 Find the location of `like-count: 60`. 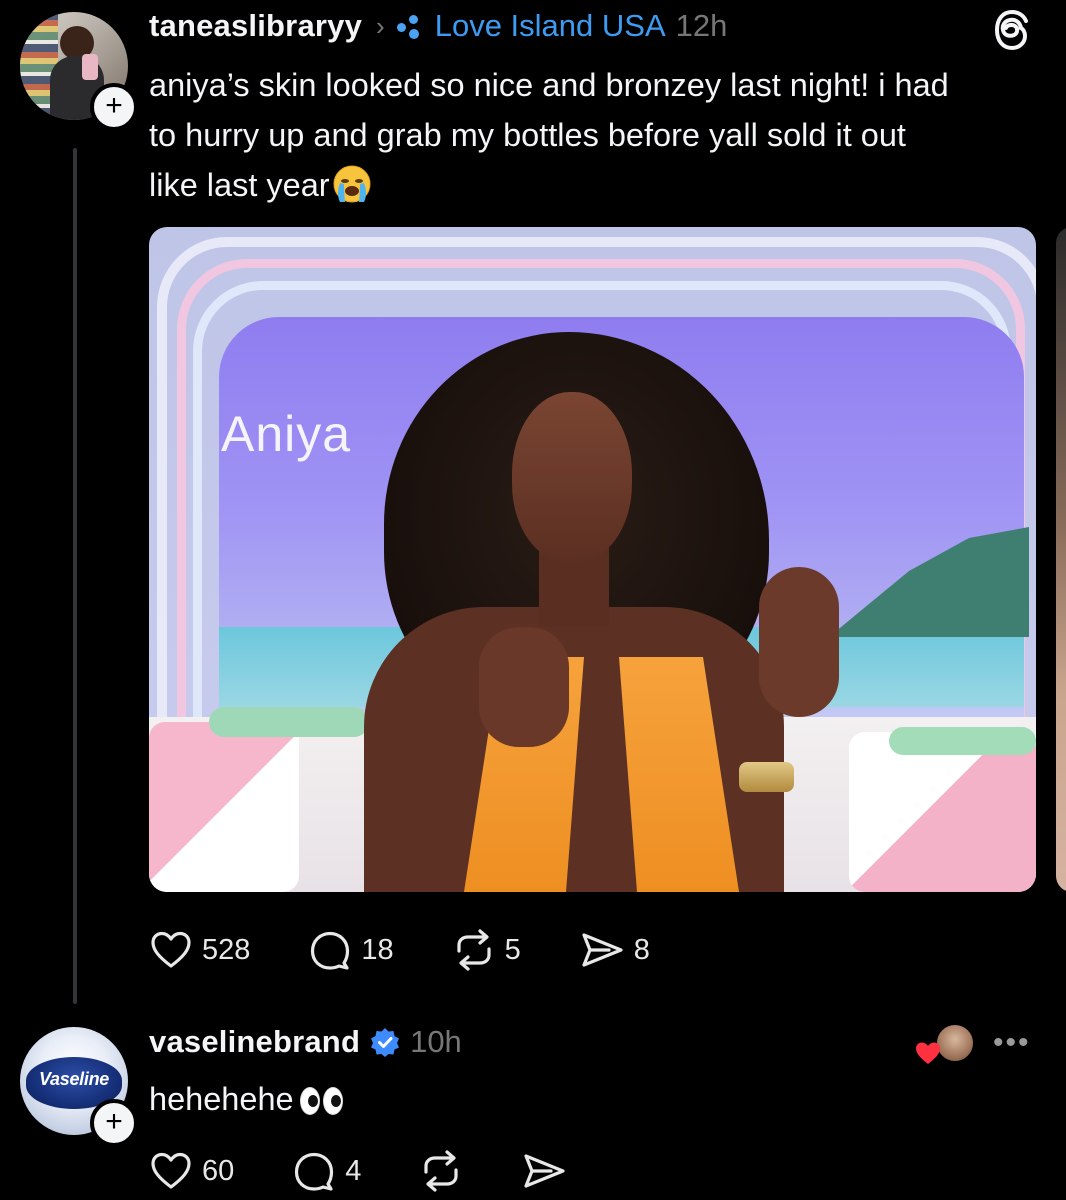

like-count: 60 is located at coordinates (218, 1170).